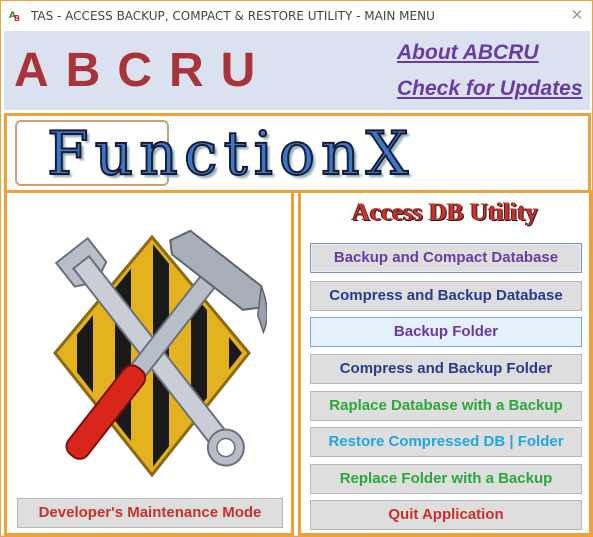  I want to click on app-brand: ABCRU, so click(143, 70).